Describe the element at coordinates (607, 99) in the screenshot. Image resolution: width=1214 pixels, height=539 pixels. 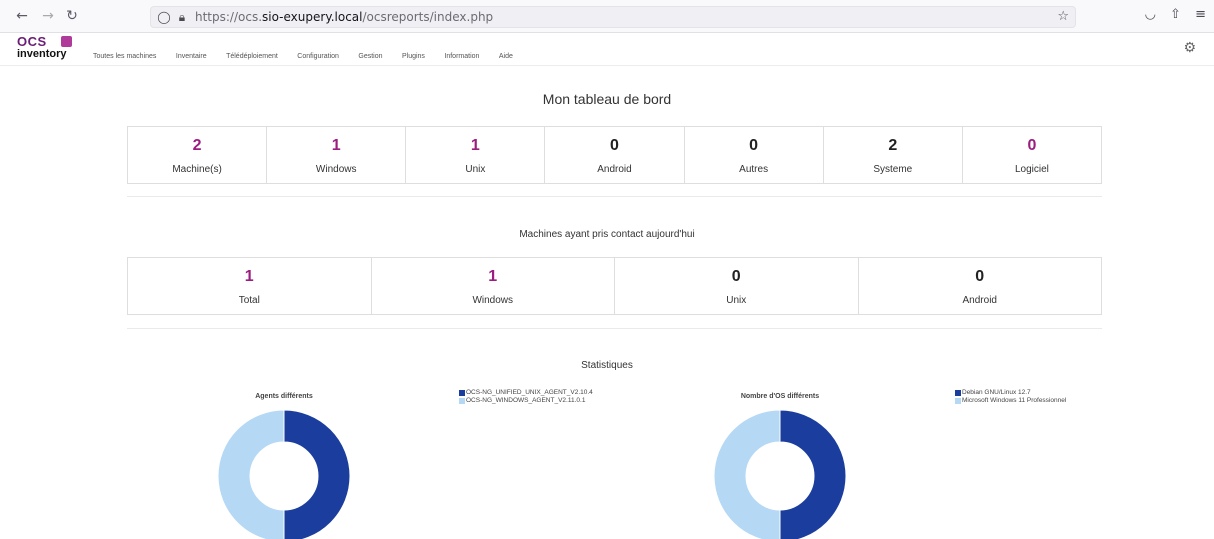
I see `dashboard-title: Mon tableau de bord` at that location.